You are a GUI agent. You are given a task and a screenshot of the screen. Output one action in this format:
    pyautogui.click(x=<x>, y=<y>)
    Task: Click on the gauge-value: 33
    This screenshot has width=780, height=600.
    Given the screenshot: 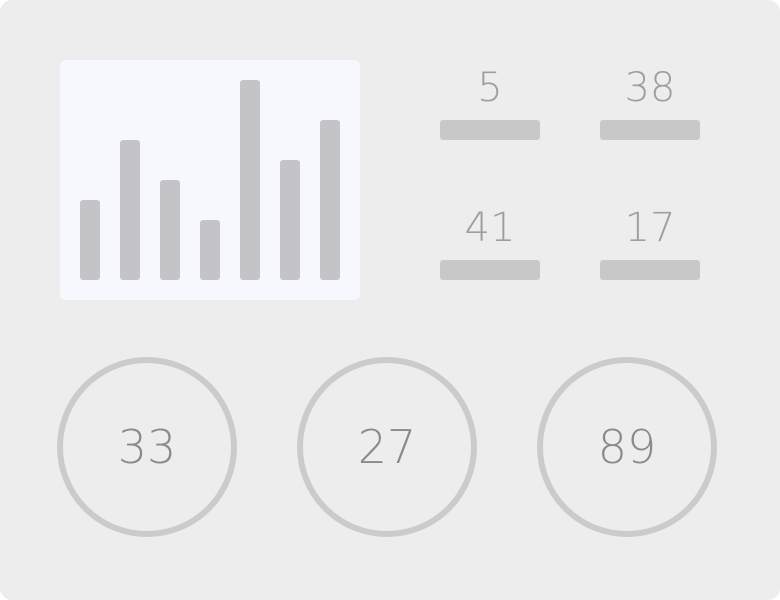 What is the action you would take?
    pyautogui.click(x=147, y=447)
    